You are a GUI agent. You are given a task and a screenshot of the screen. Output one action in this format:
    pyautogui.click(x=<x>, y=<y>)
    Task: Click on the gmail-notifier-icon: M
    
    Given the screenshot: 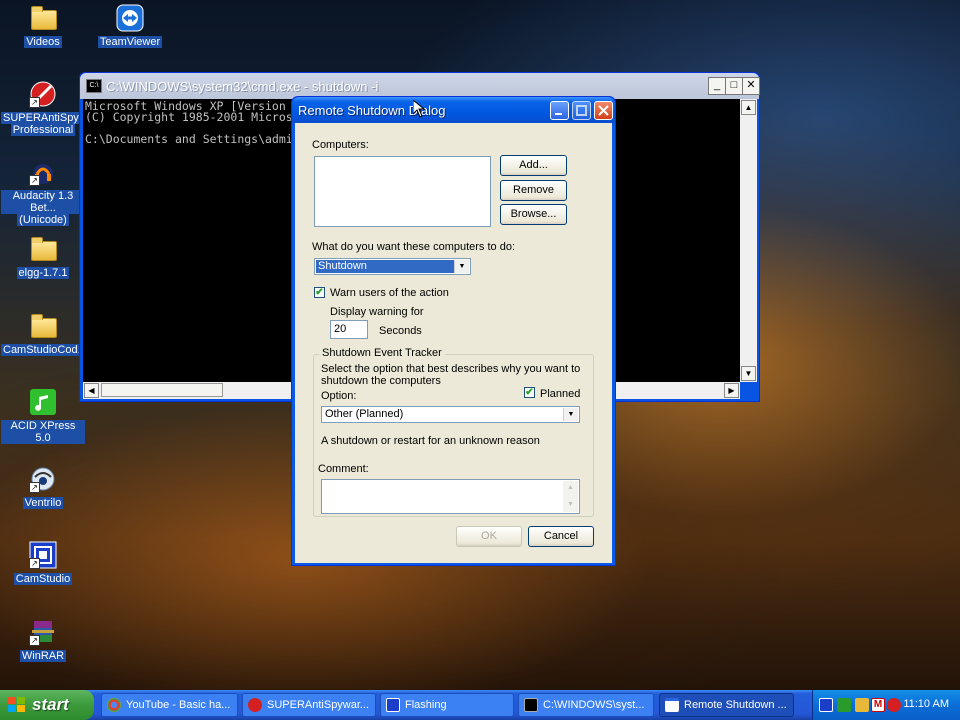 What is the action you would take?
    pyautogui.click(x=878, y=705)
    